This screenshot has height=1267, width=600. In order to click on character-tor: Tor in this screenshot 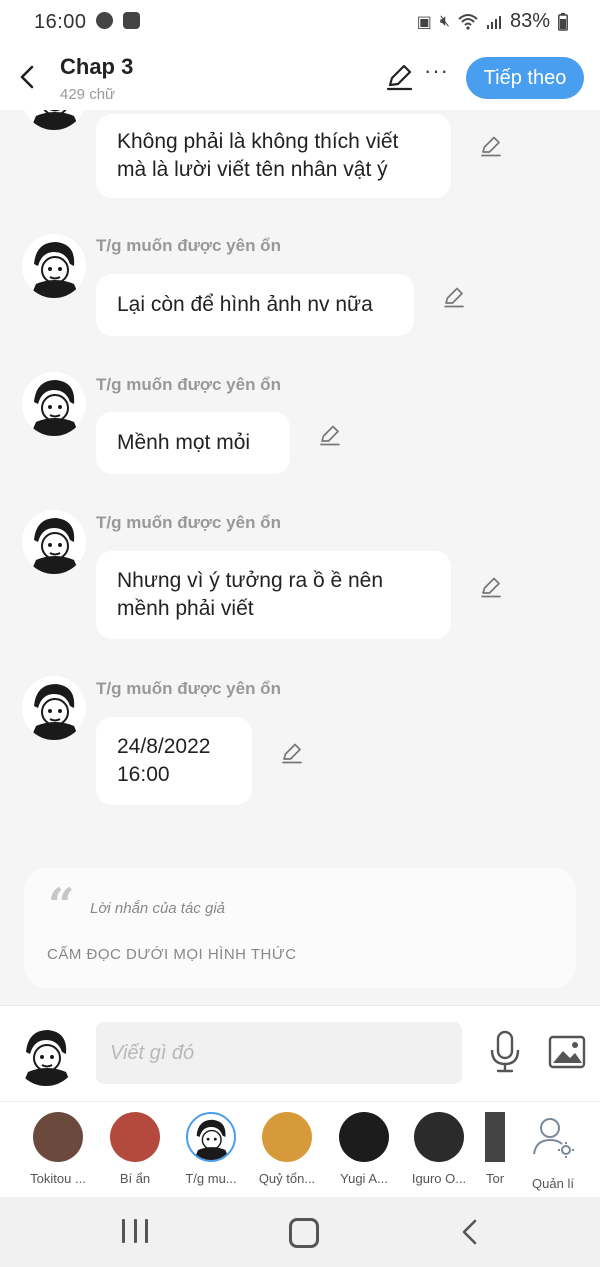, I will do `click(495, 1149)`.